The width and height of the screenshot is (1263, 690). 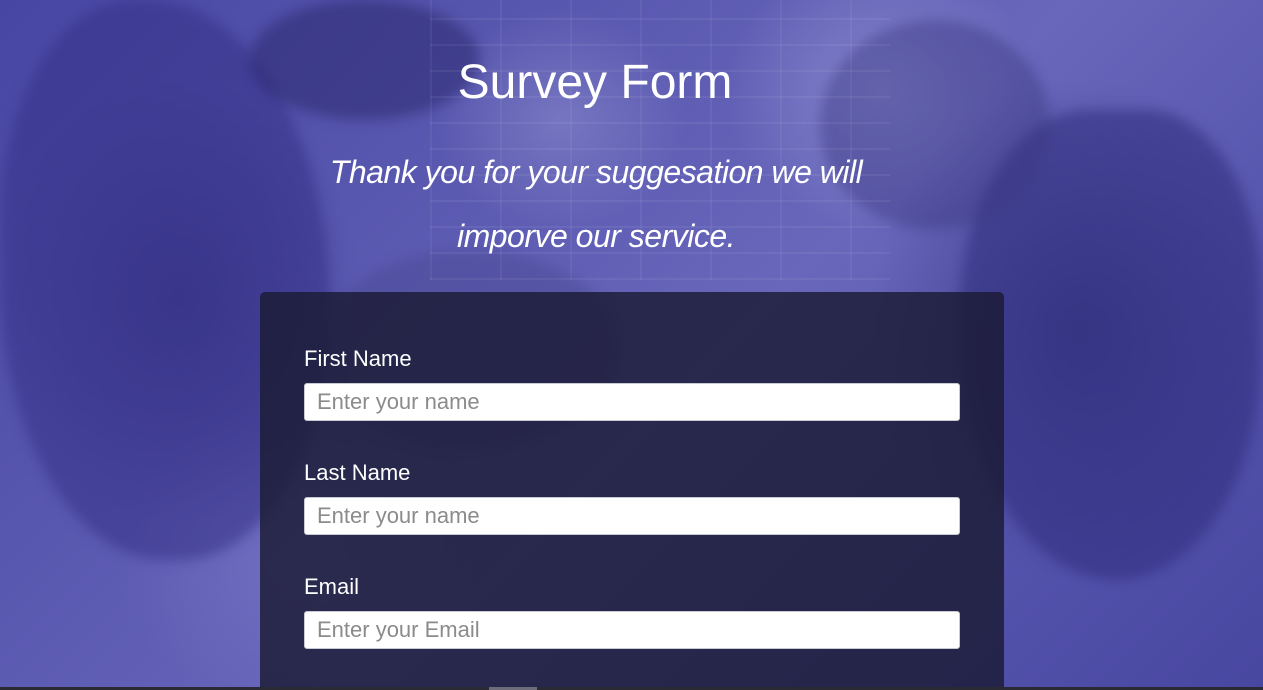 I want to click on email-input, so click(x=632, y=630).